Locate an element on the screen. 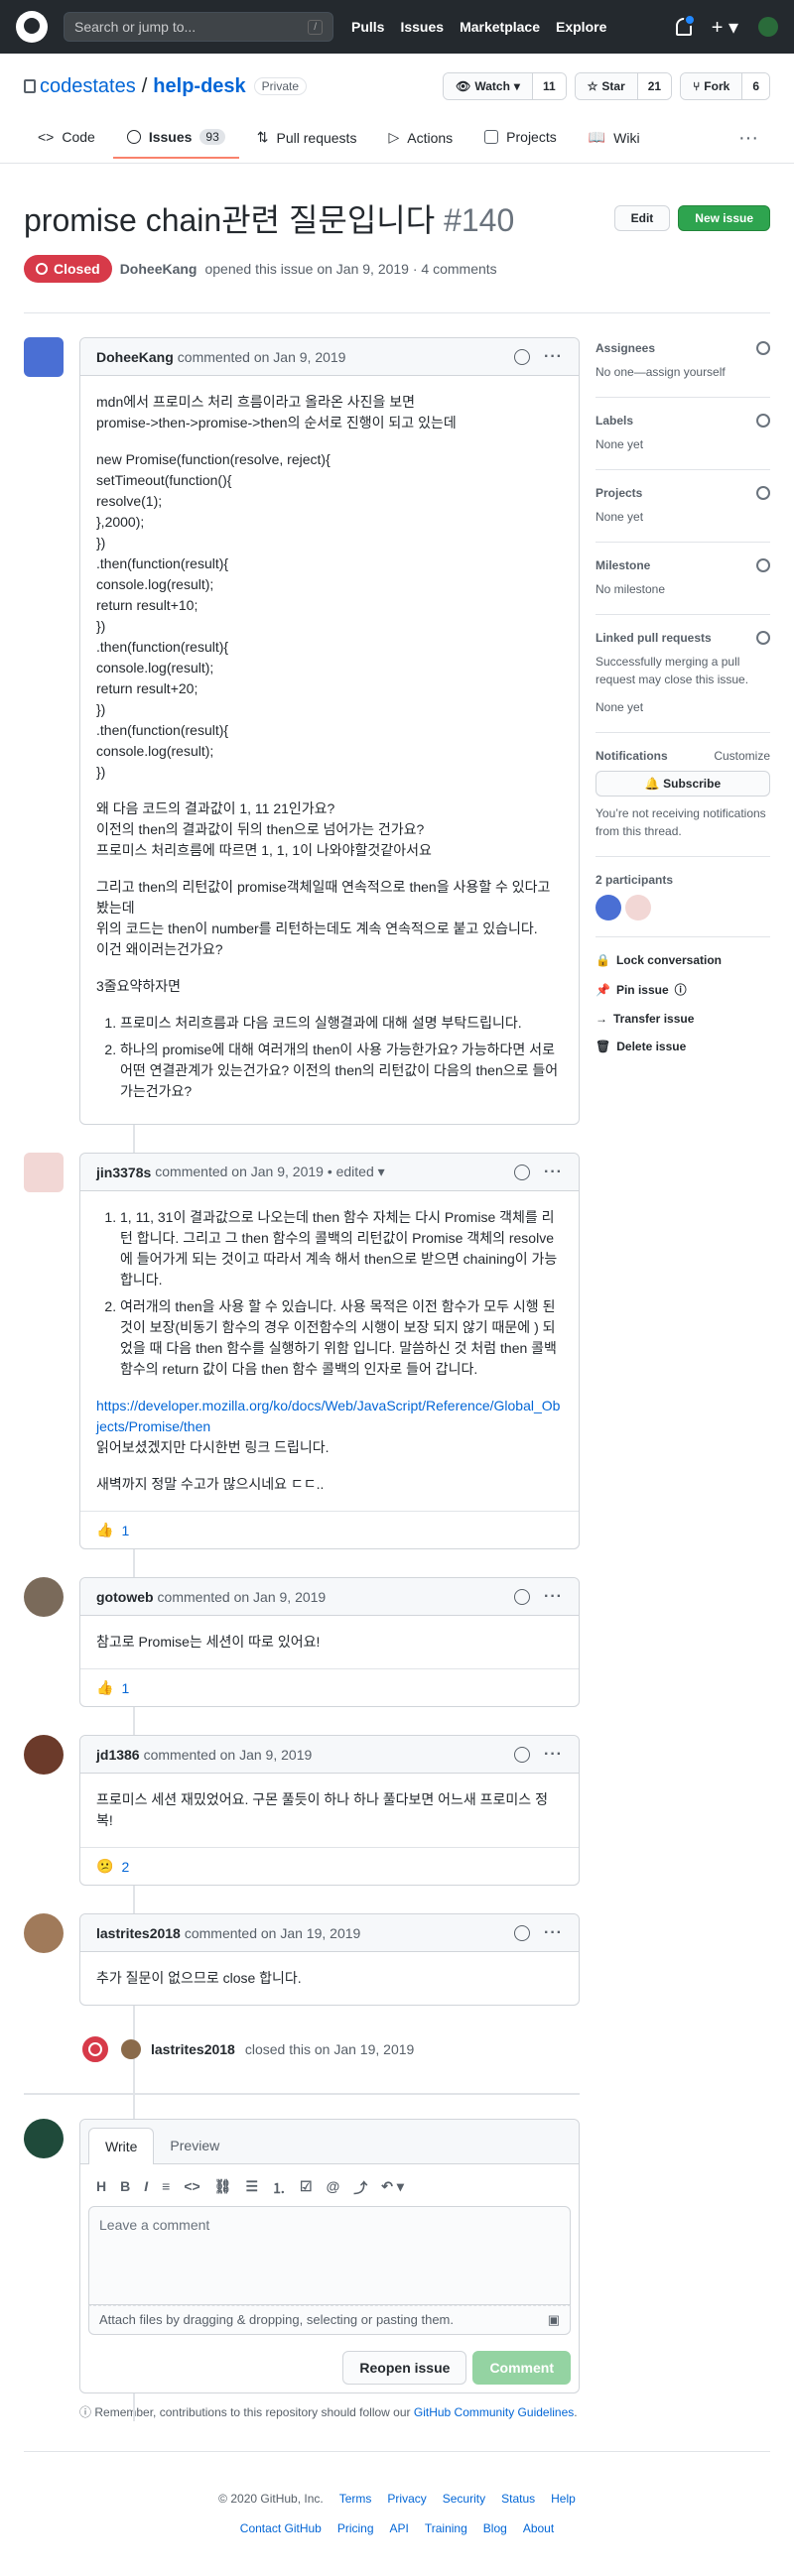  footer-link: Status is located at coordinates (518, 2499).